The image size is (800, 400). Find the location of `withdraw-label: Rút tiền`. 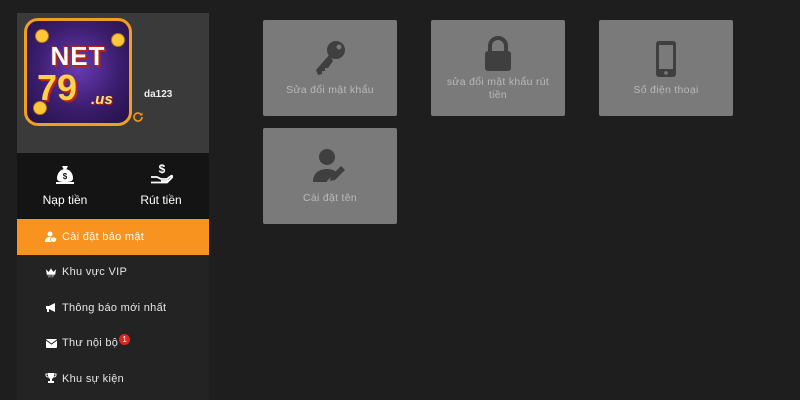

withdraw-label: Rút tiền is located at coordinates (161, 200).